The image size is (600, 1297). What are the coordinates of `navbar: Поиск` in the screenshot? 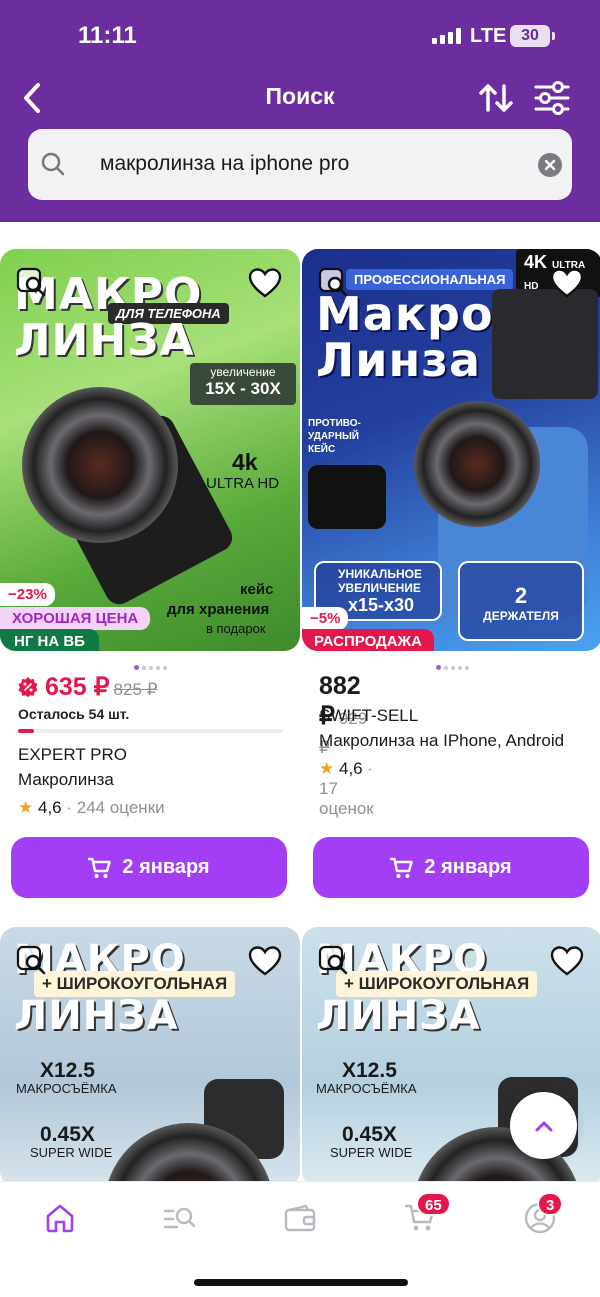 It's located at (300, 98).